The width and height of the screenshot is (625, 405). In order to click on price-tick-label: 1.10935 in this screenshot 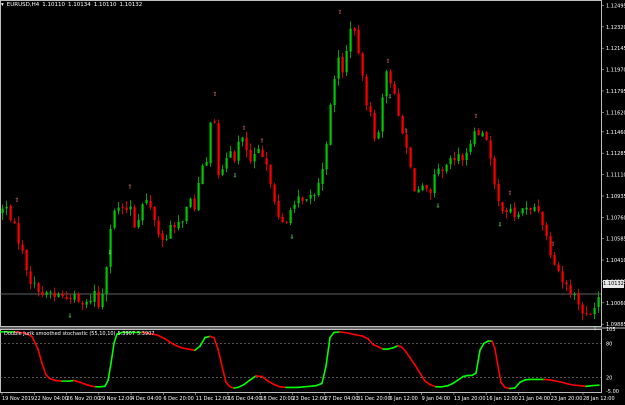, I will do `click(615, 197)`.